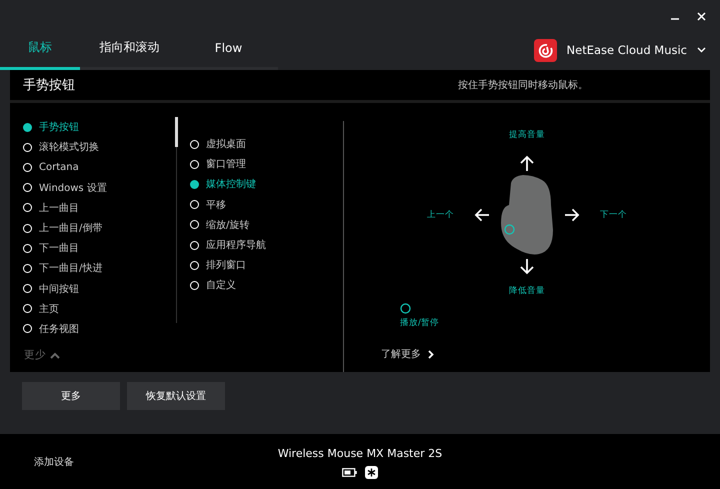 This screenshot has width=720, height=489. I want to click on tab: 指向和滚动, so click(129, 49).